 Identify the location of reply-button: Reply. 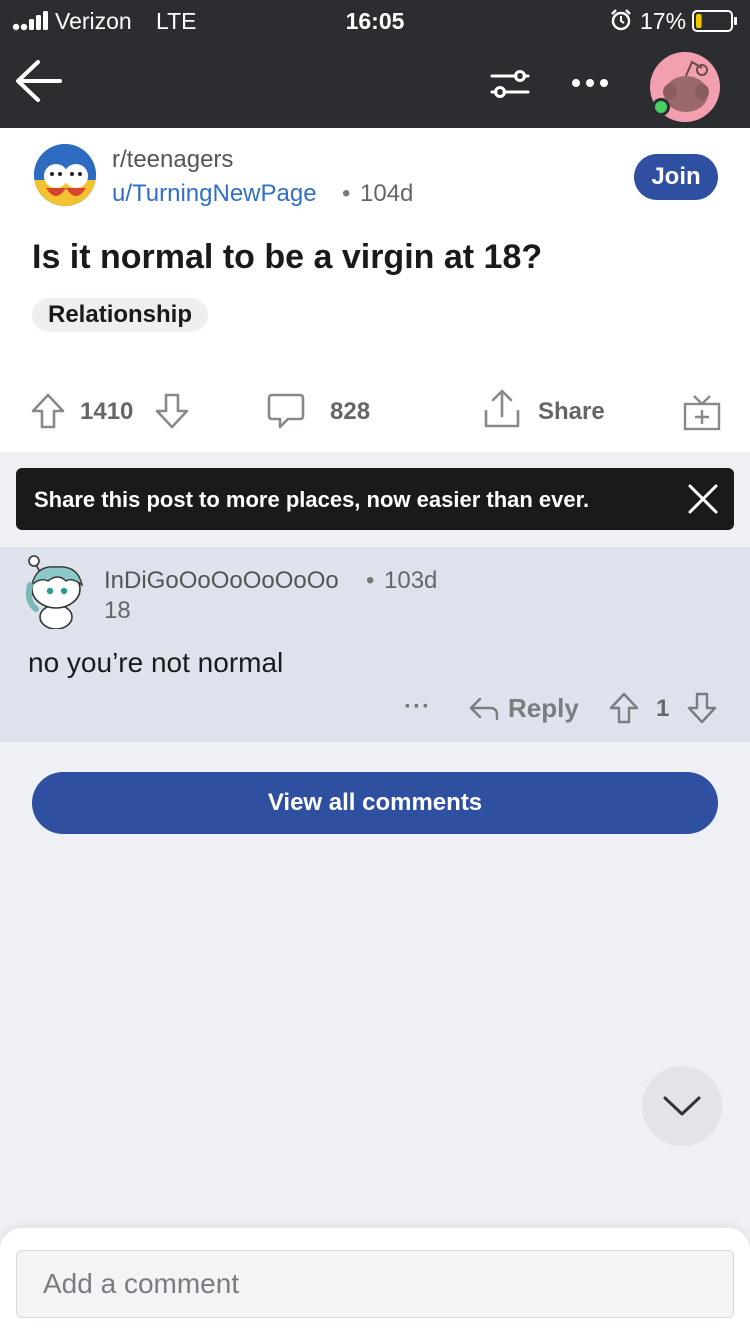
(530, 709).